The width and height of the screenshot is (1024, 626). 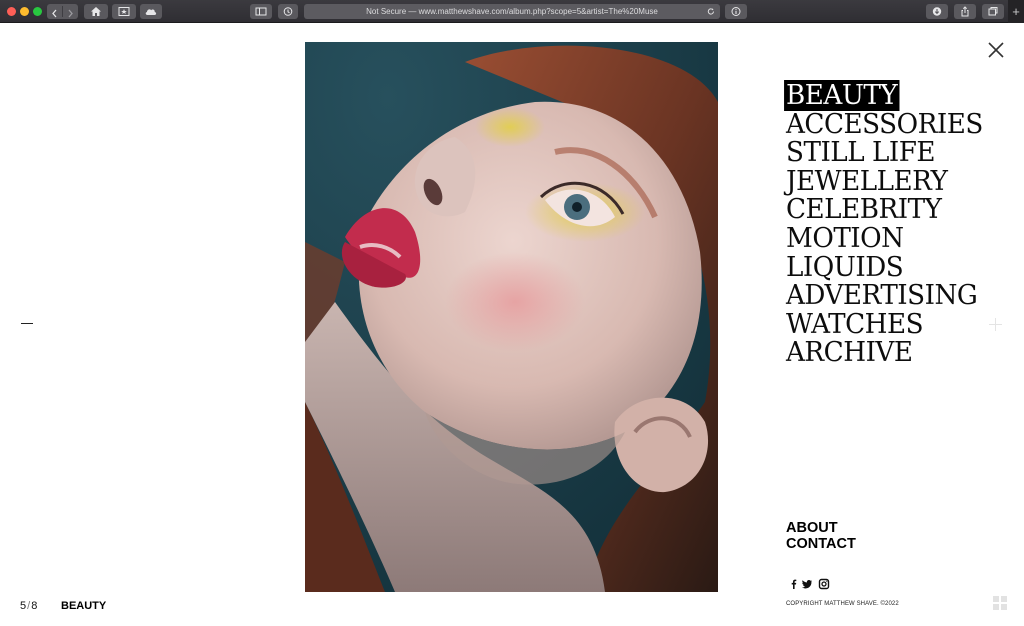 I want to click on reader-info-button, so click(x=736, y=11).